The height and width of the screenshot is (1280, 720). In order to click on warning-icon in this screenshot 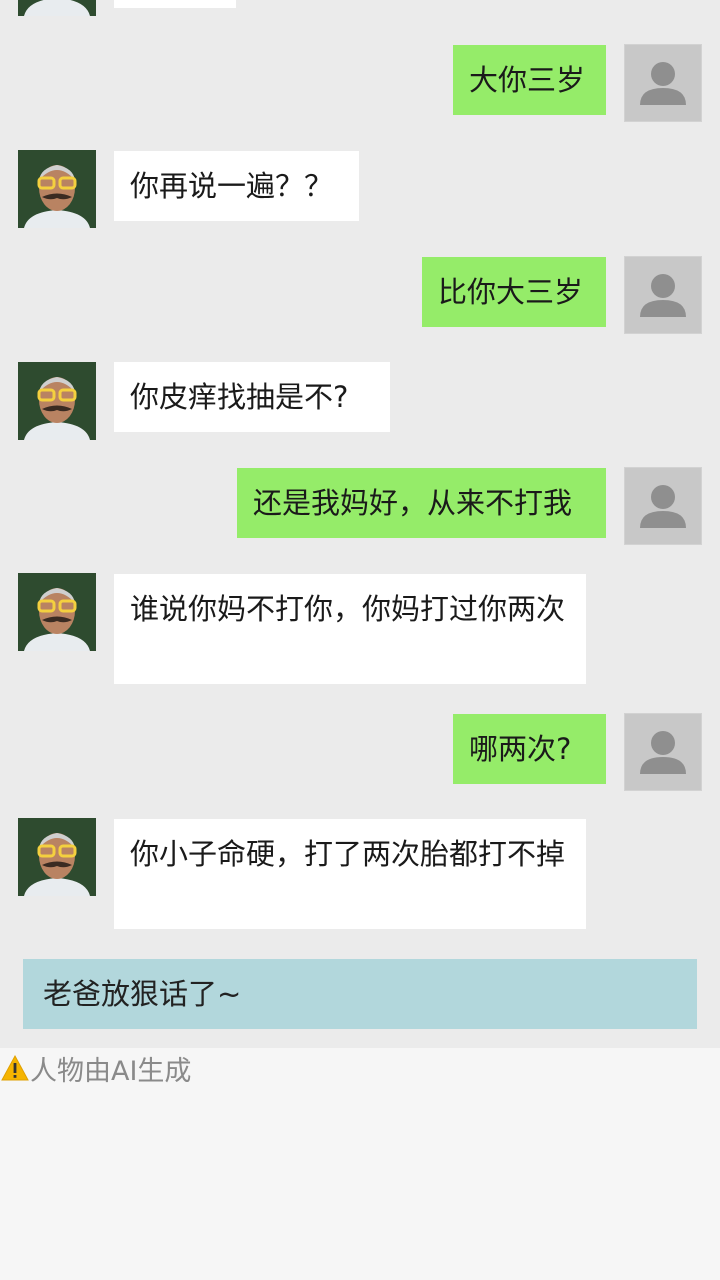, I will do `click(15, 1067)`.